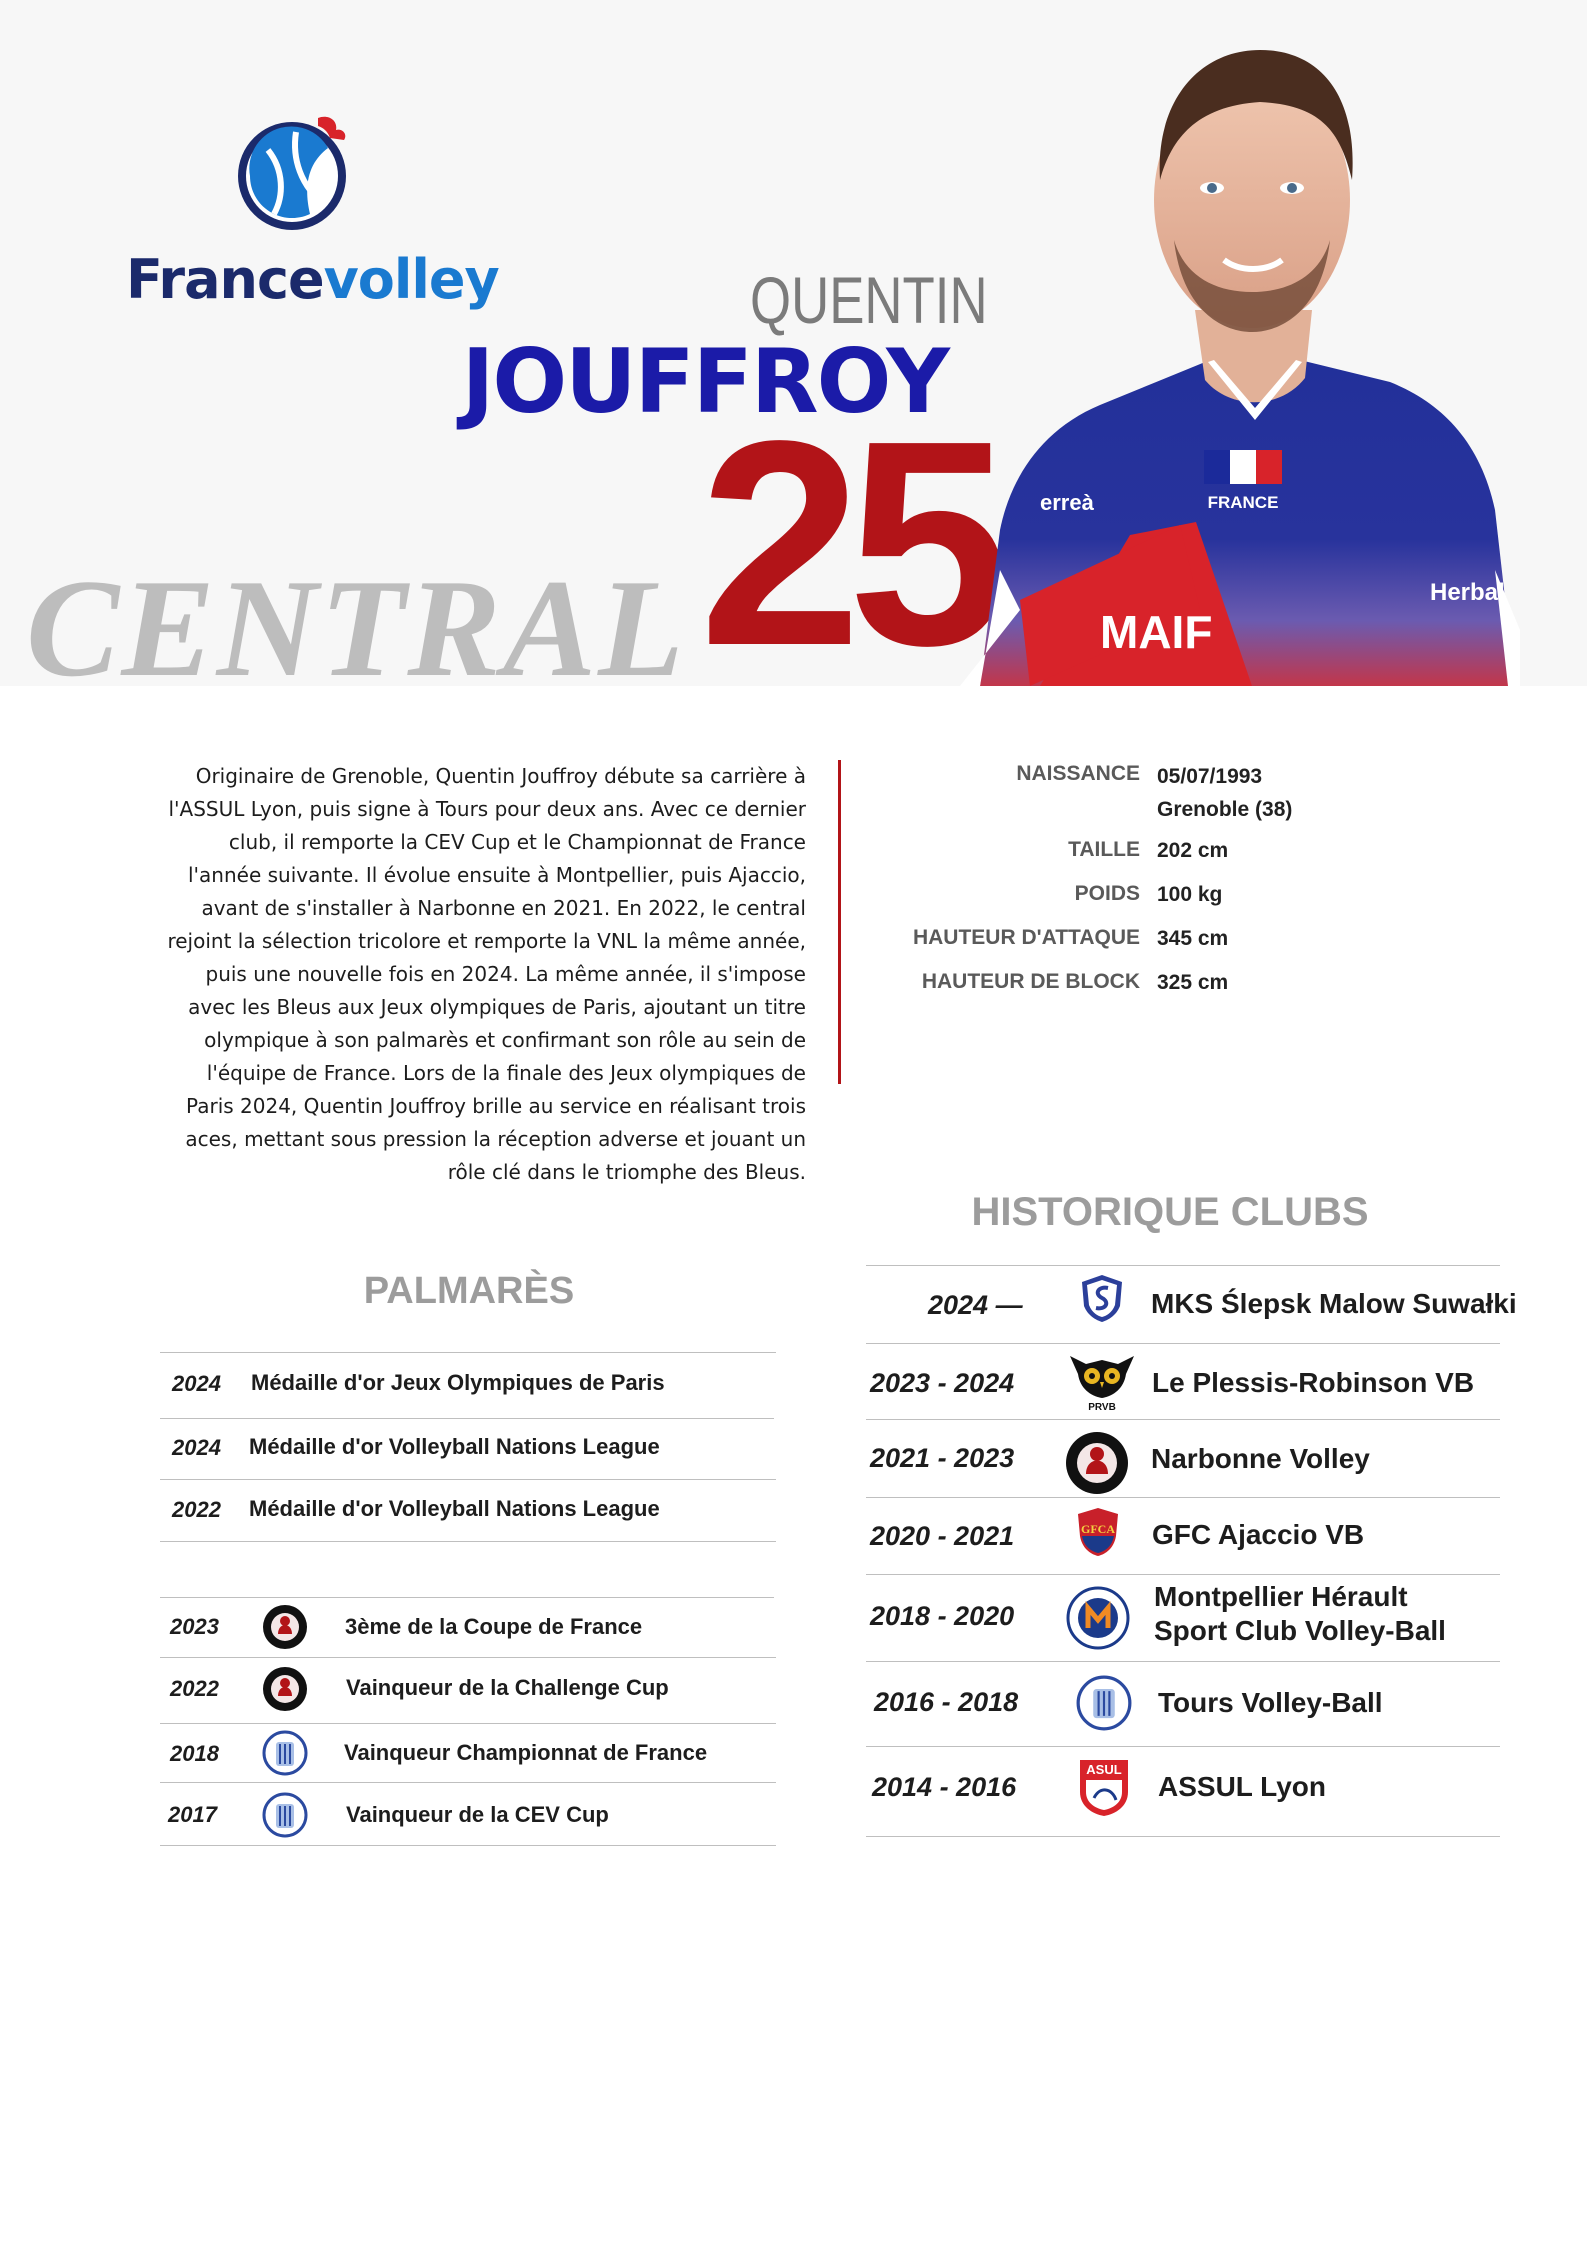  I want to click on info-value: 325 cm, so click(1193, 982).